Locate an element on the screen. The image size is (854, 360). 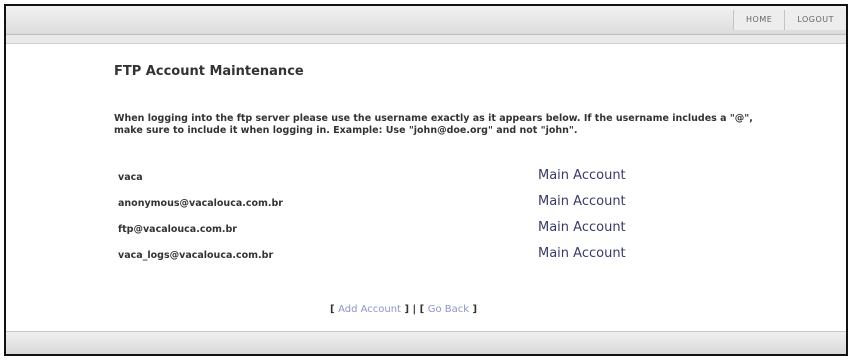
account-username: vaca is located at coordinates (130, 177).